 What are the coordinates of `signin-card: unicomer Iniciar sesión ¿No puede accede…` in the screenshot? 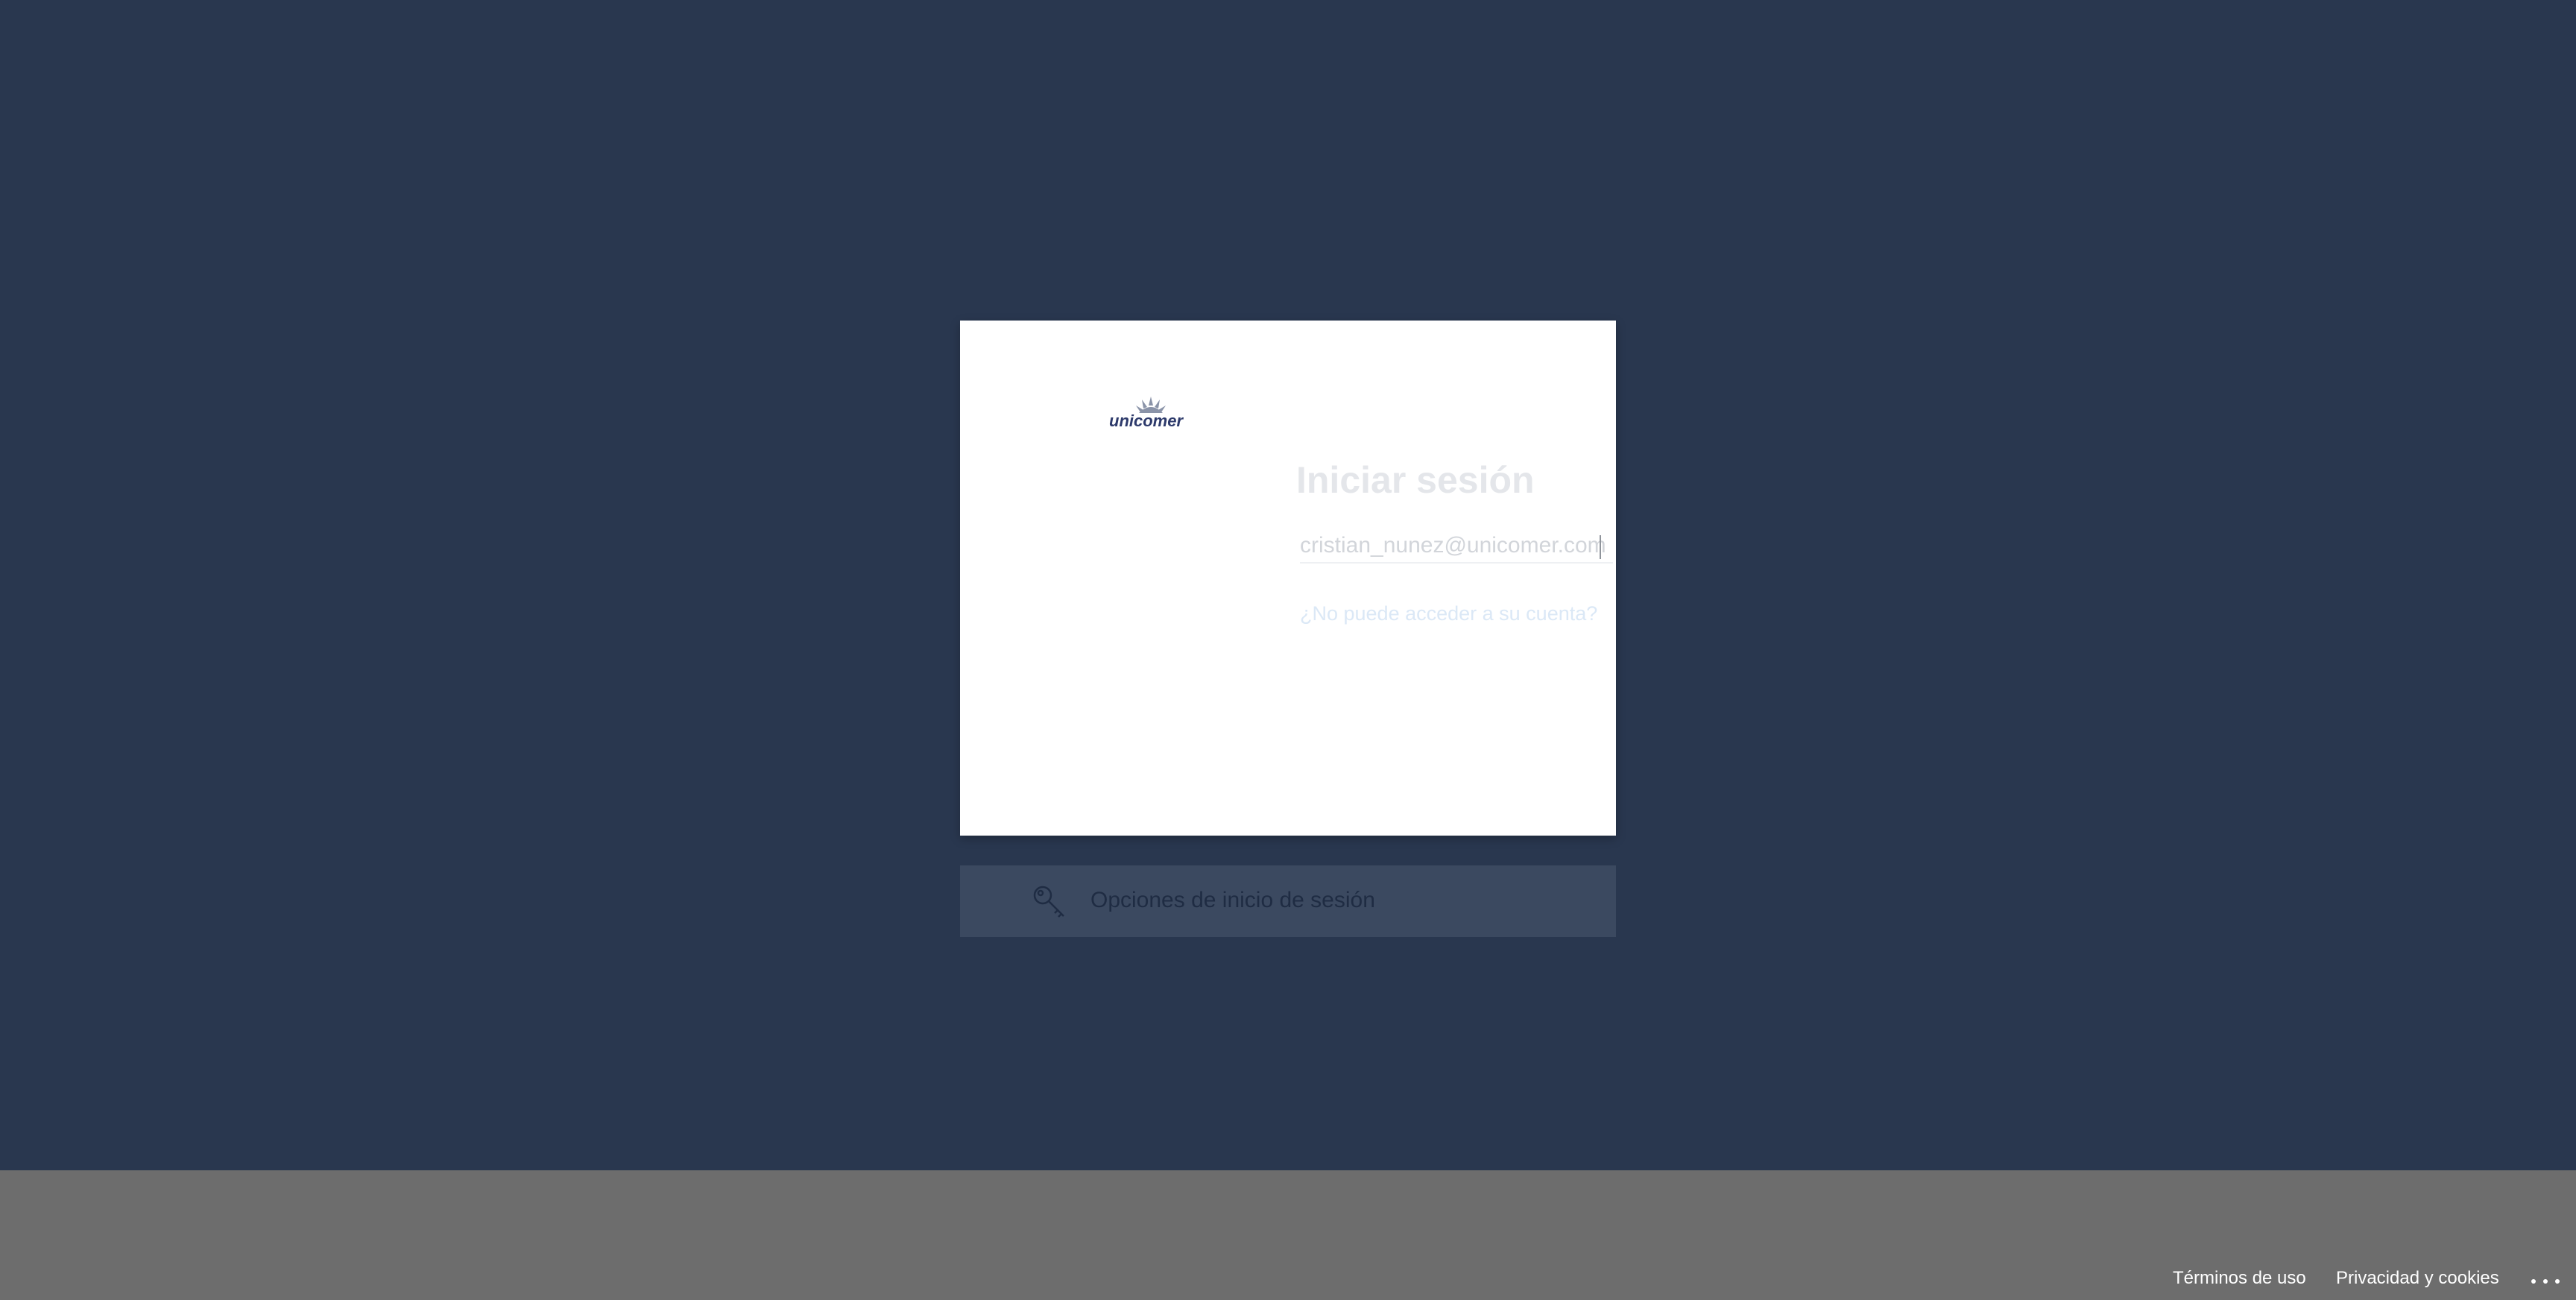 It's located at (1288, 578).